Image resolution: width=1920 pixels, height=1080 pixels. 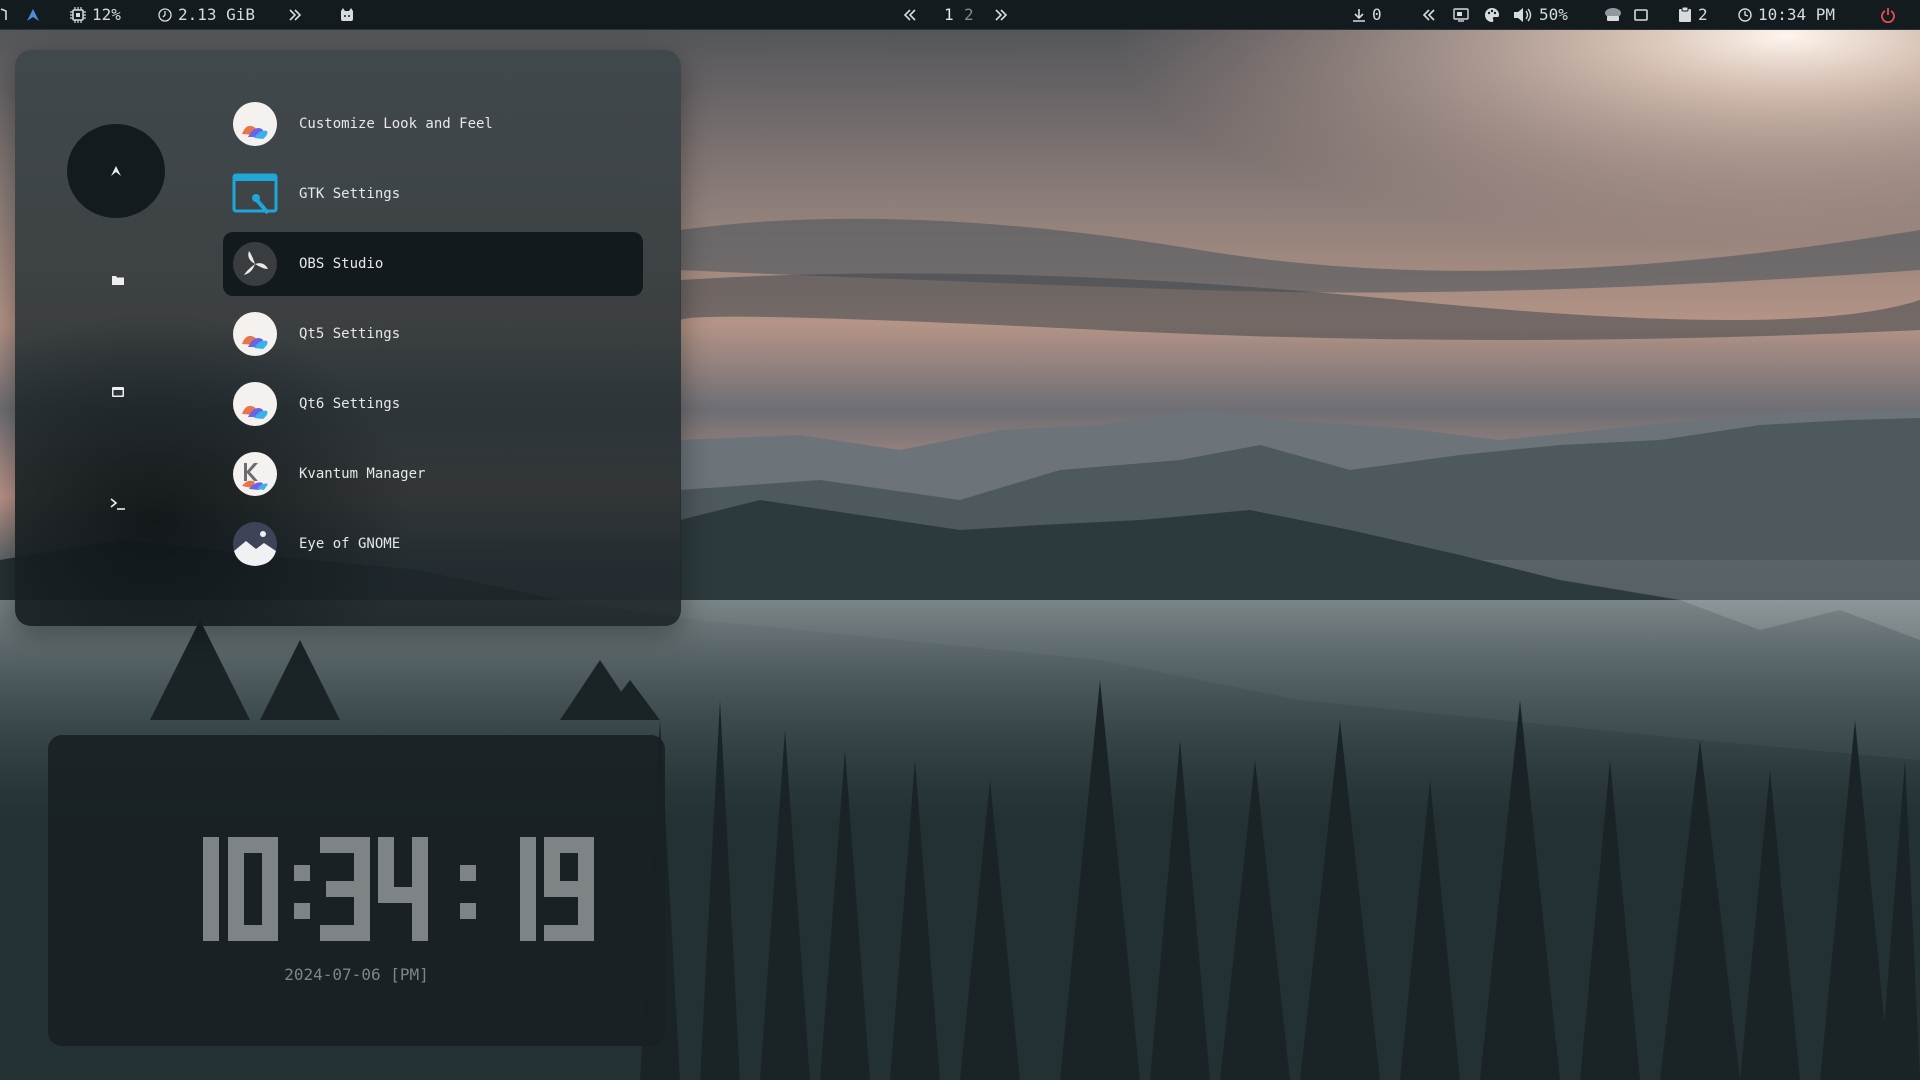 What do you see at coordinates (350, 194) in the screenshot?
I see `app-label: GTK Settings` at bounding box center [350, 194].